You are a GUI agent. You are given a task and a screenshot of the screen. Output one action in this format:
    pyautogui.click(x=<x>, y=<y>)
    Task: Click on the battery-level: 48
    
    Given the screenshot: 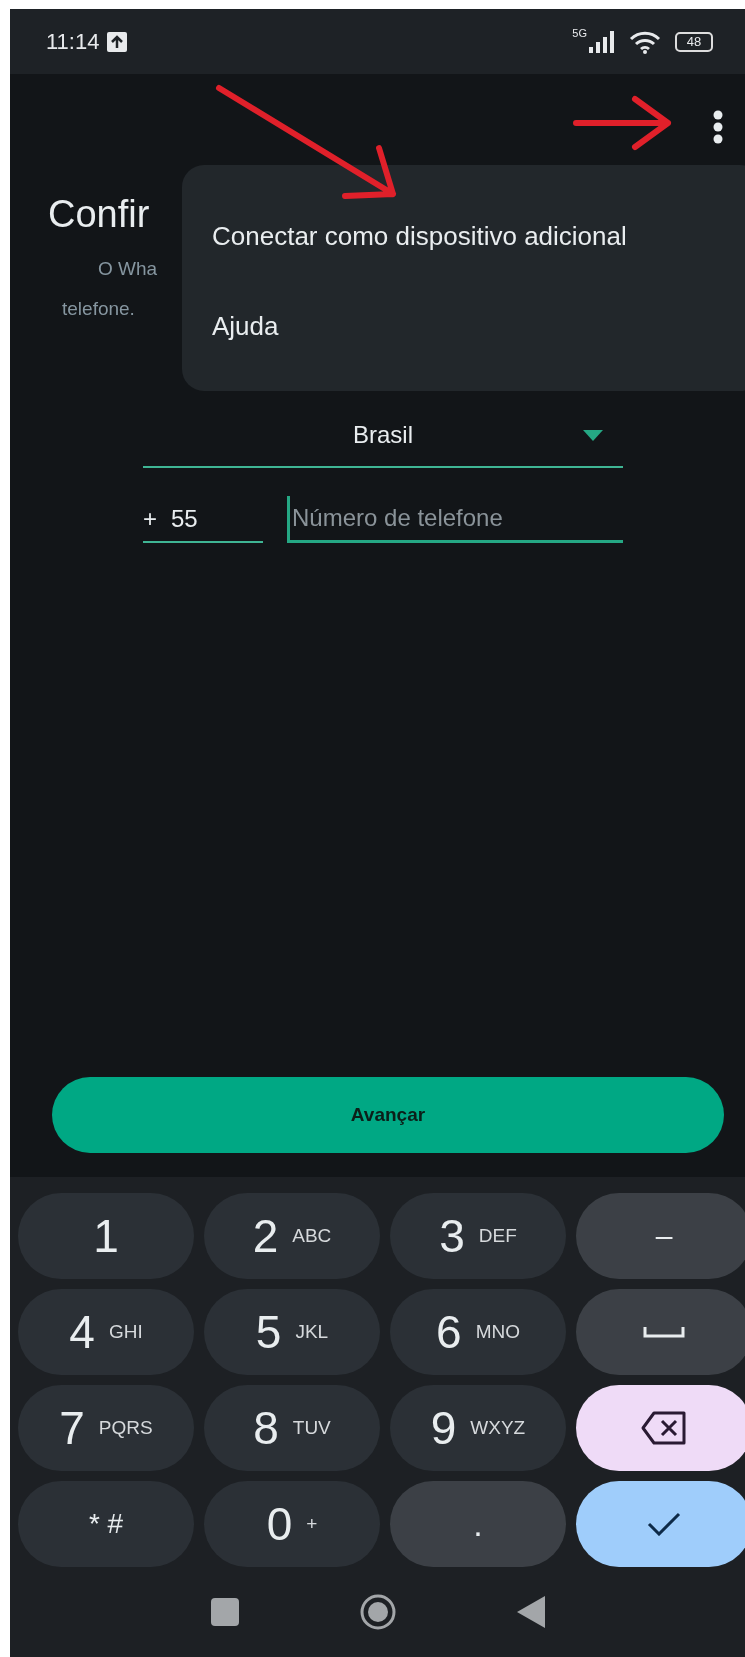 What is the action you would take?
    pyautogui.click(x=694, y=41)
    